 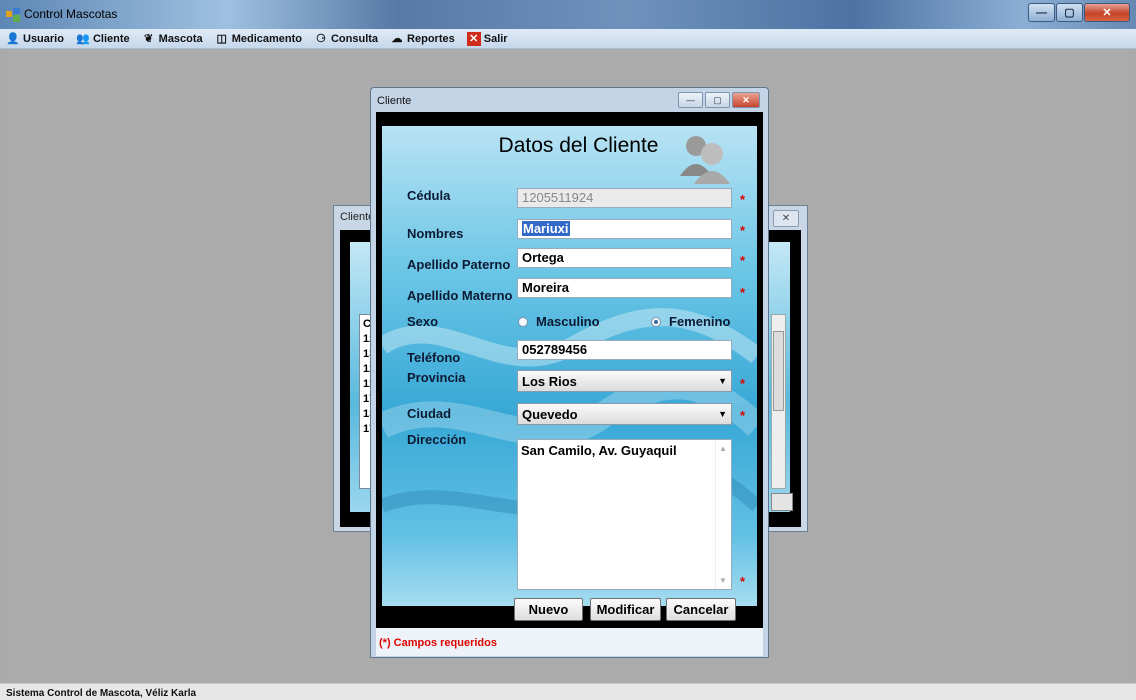 What do you see at coordinates (568, 321) in the screenshot?
I see `sexo-masculino-label: Masculino` at bounding box center [568, 321].